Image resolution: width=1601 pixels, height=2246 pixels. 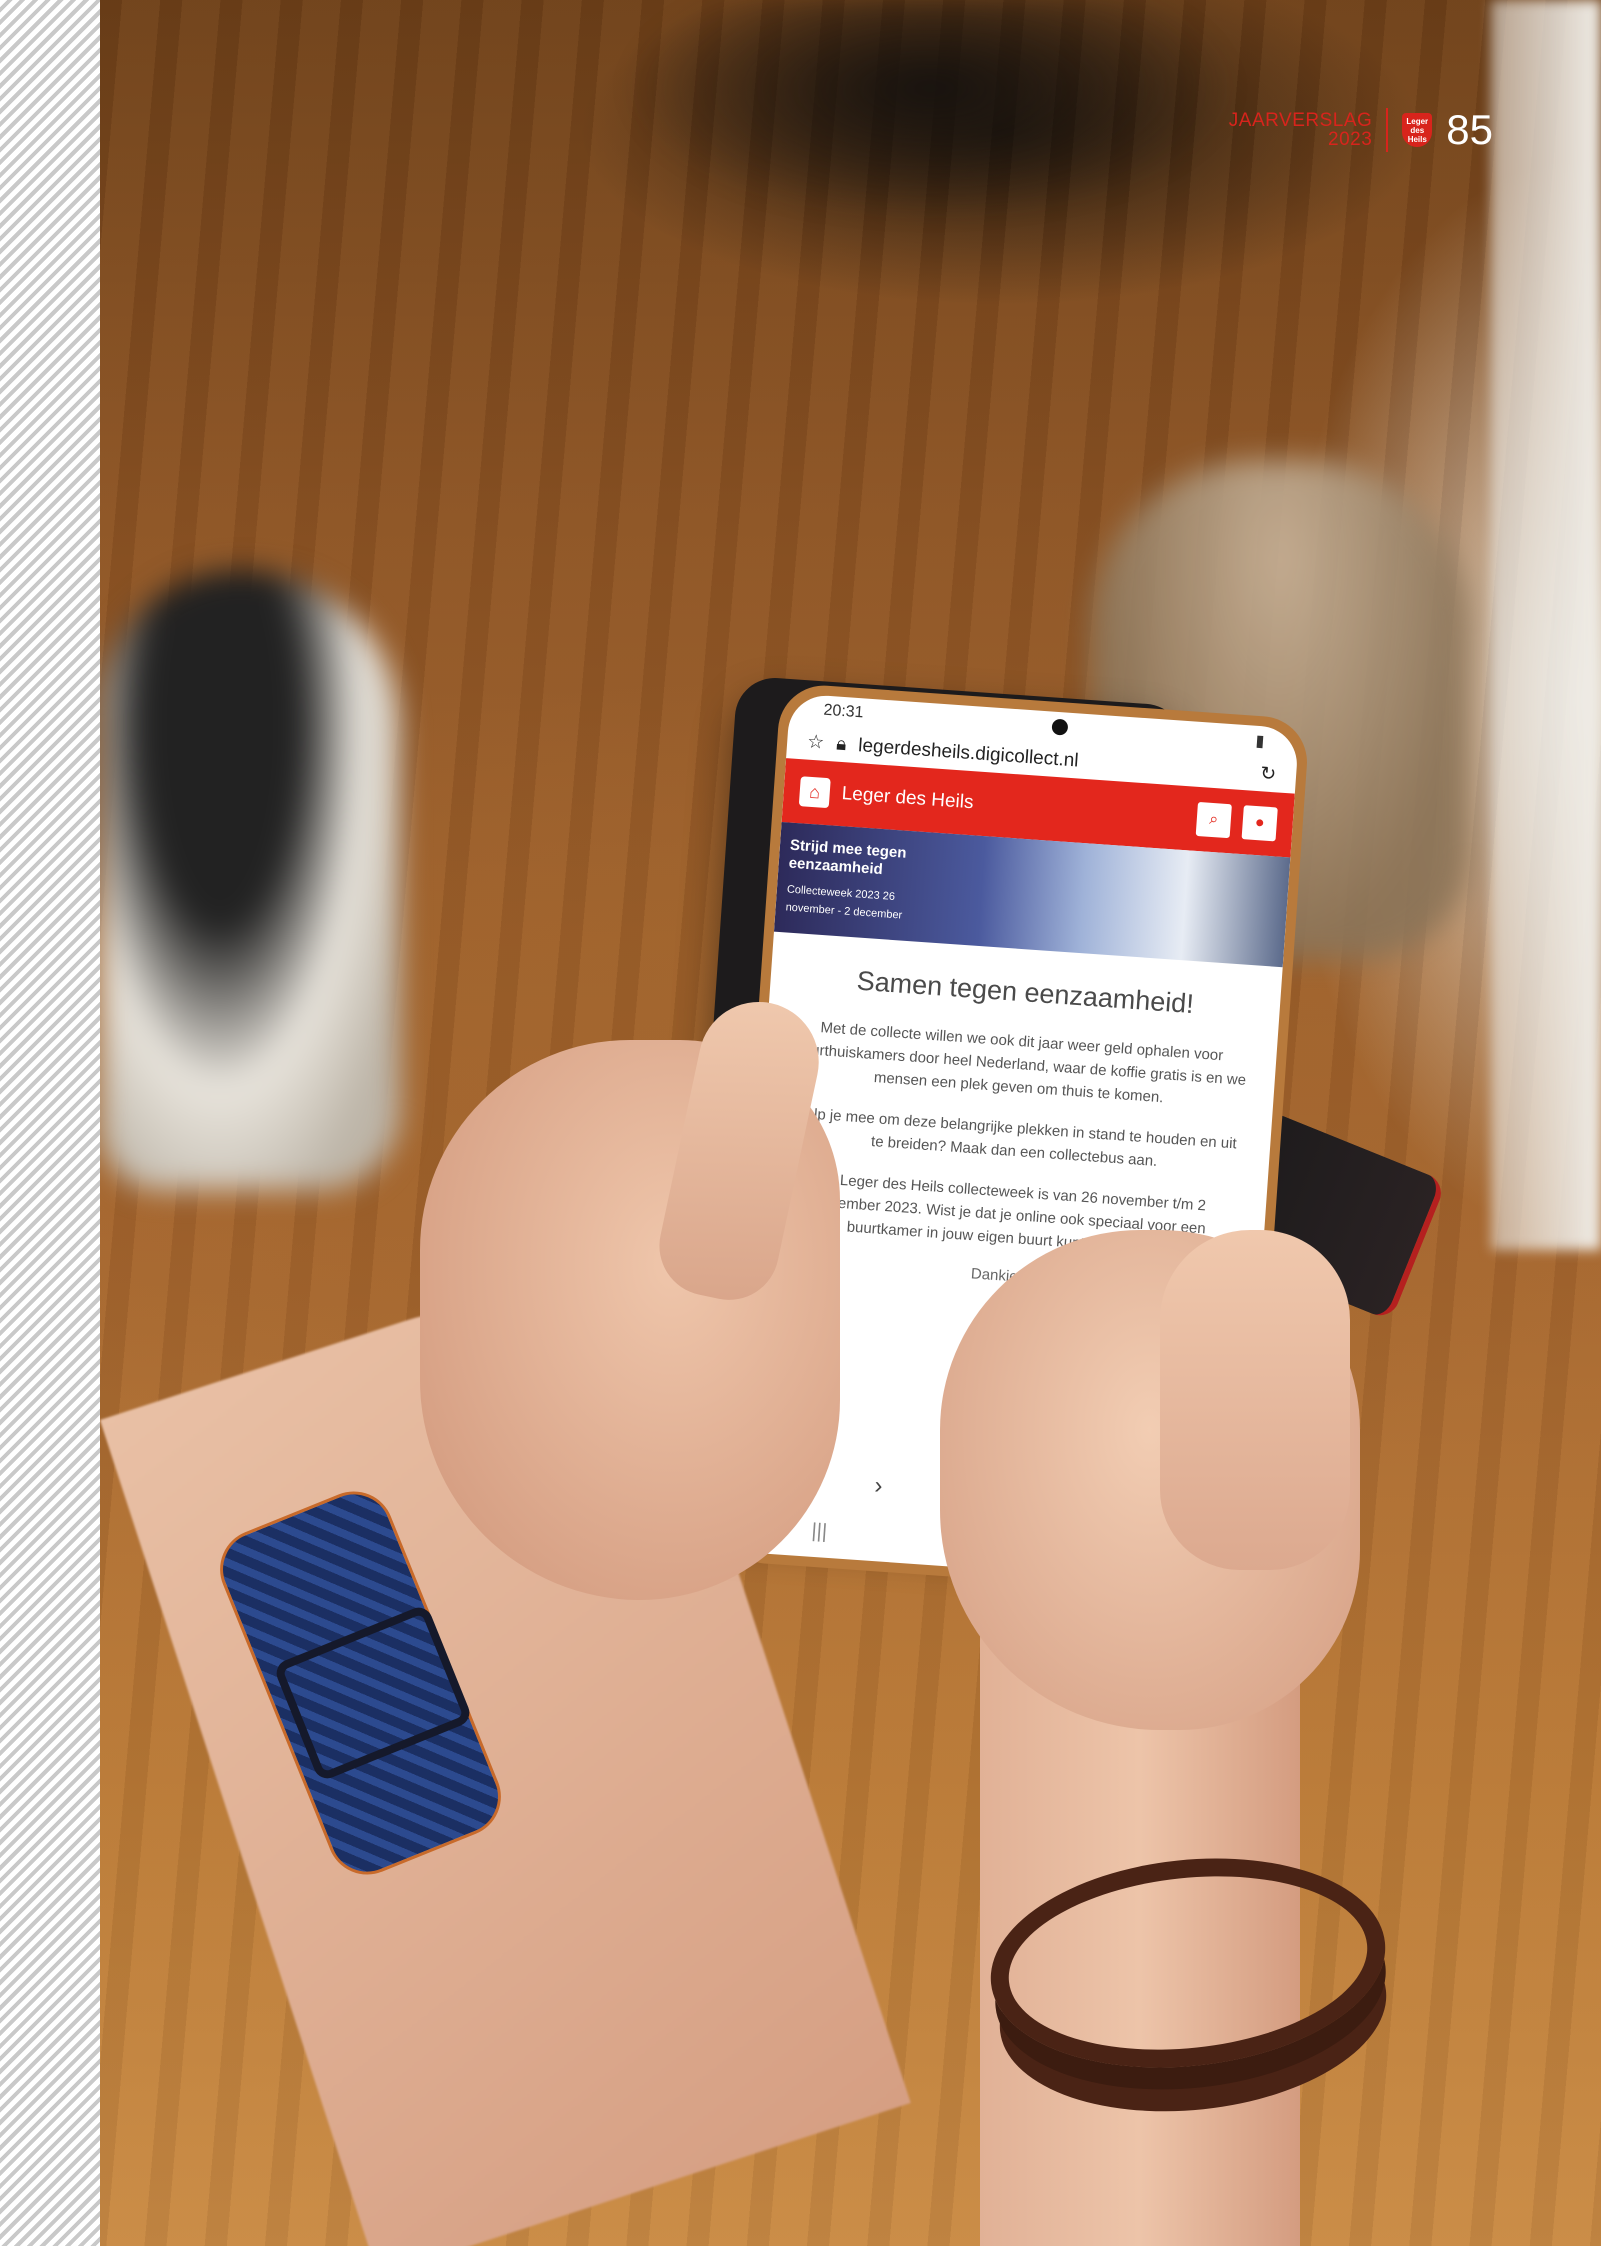 I want to click on report-title: JAARVERSLAG 2023, so click(x=1300, y=130).